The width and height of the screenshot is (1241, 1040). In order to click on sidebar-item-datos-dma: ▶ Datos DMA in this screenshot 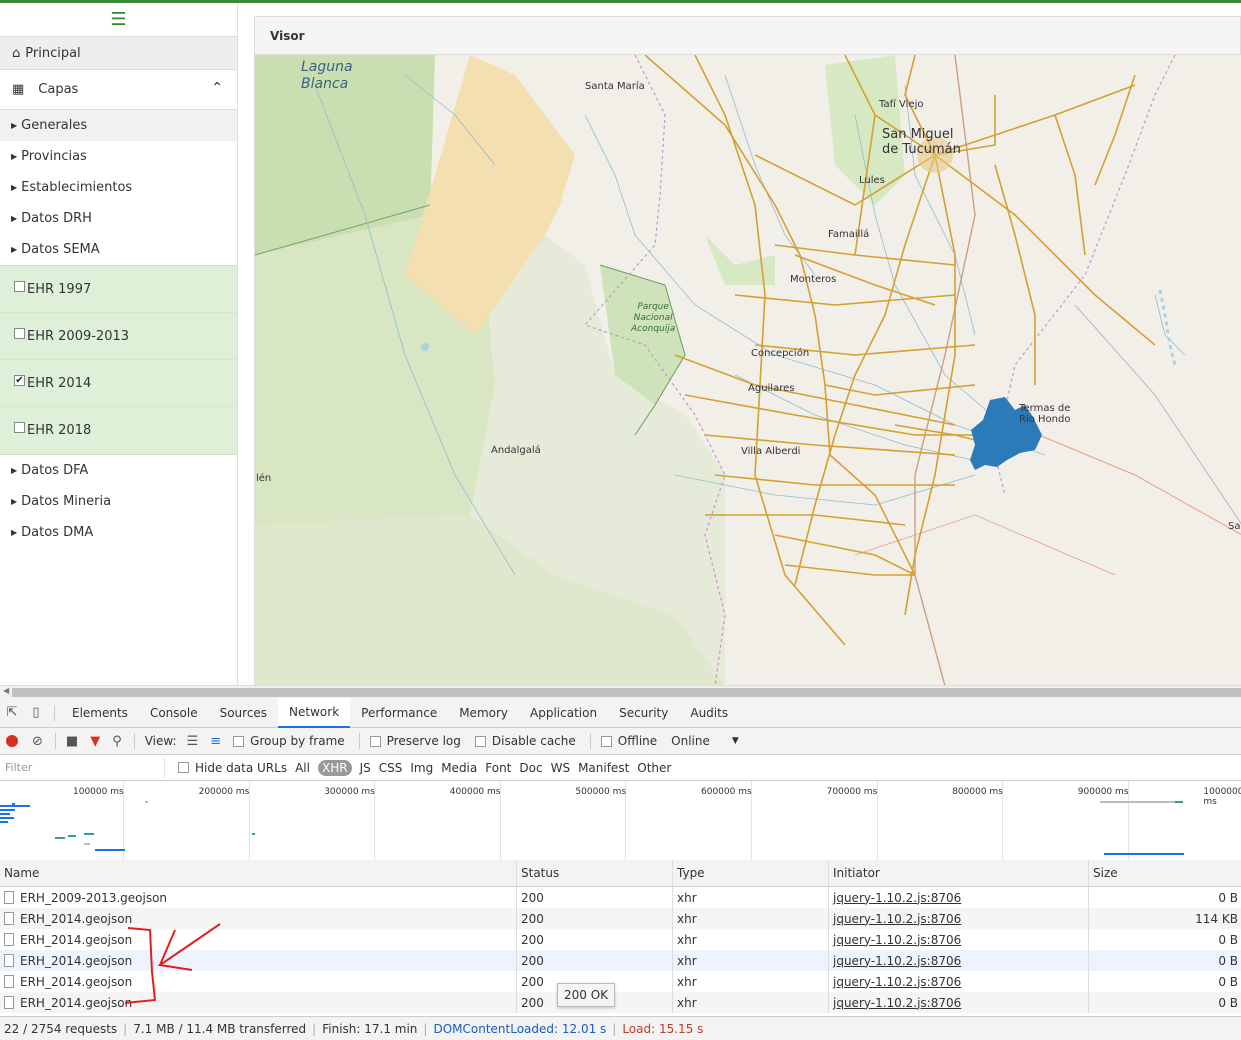, I will do `click(118, 532)`.